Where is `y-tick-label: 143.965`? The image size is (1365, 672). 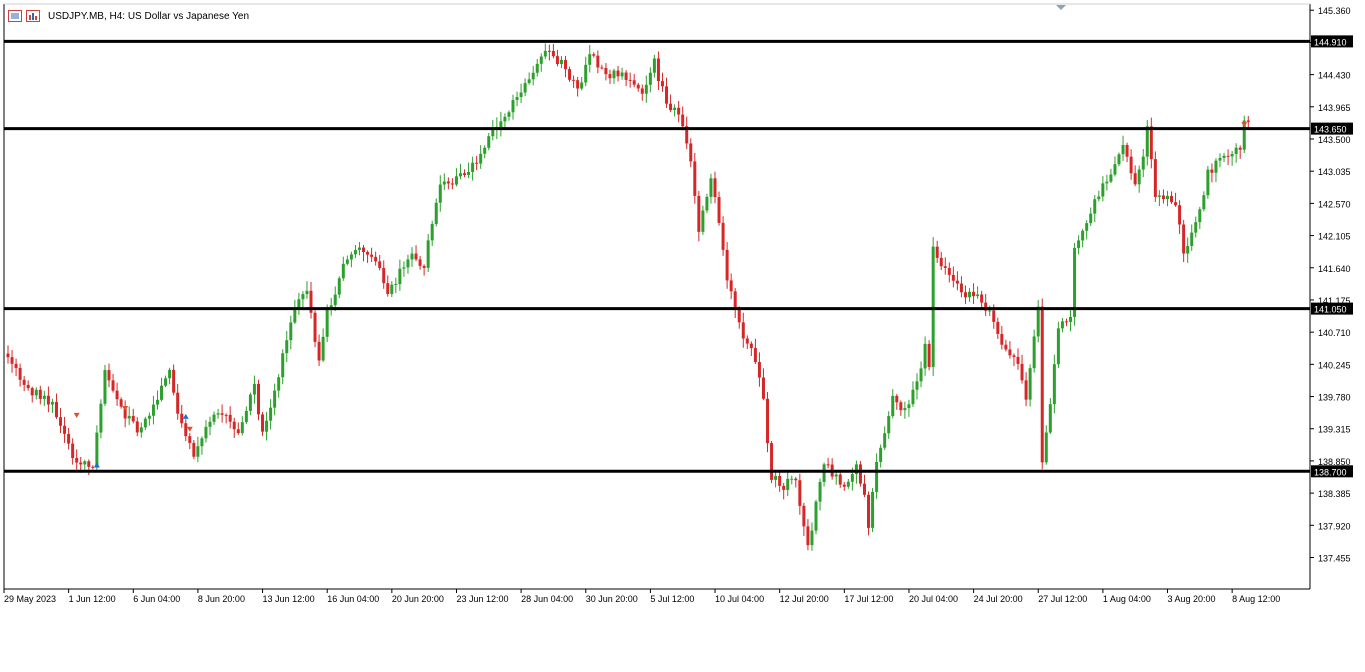 y-tick-label: 143.965 is located at coordinates (1334, 108).